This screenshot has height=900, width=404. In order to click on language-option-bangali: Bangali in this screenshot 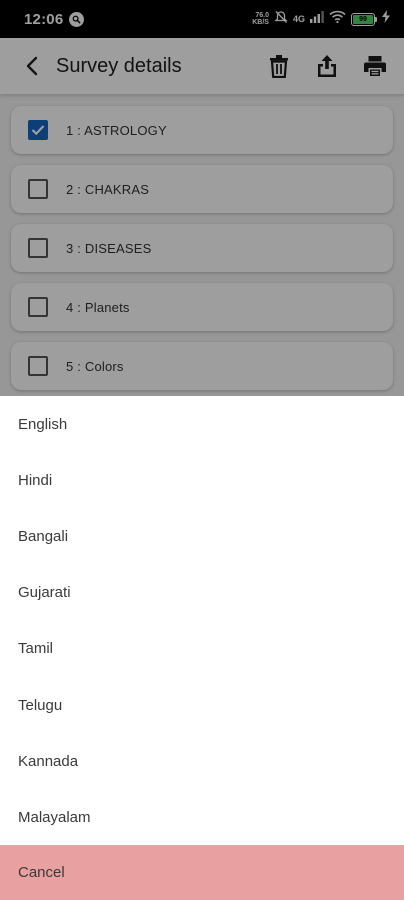, I will do `click(202, 536)`.